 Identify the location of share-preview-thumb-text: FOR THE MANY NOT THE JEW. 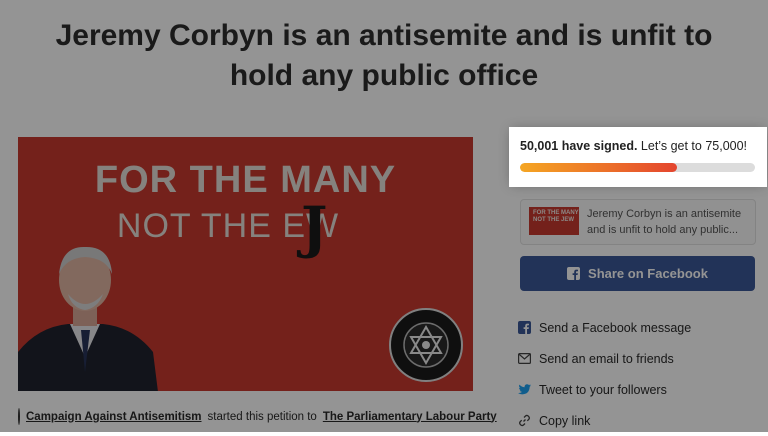
(556, 216).